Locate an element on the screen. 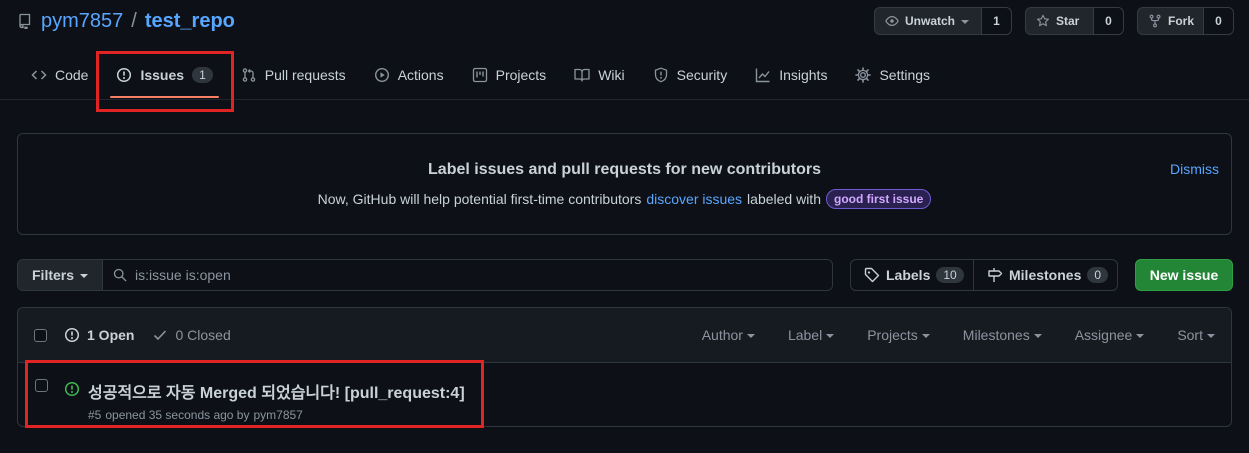 The height and width of the screenshot is (453, 1249). author-filter: Author is located at coordinates (728, 335).